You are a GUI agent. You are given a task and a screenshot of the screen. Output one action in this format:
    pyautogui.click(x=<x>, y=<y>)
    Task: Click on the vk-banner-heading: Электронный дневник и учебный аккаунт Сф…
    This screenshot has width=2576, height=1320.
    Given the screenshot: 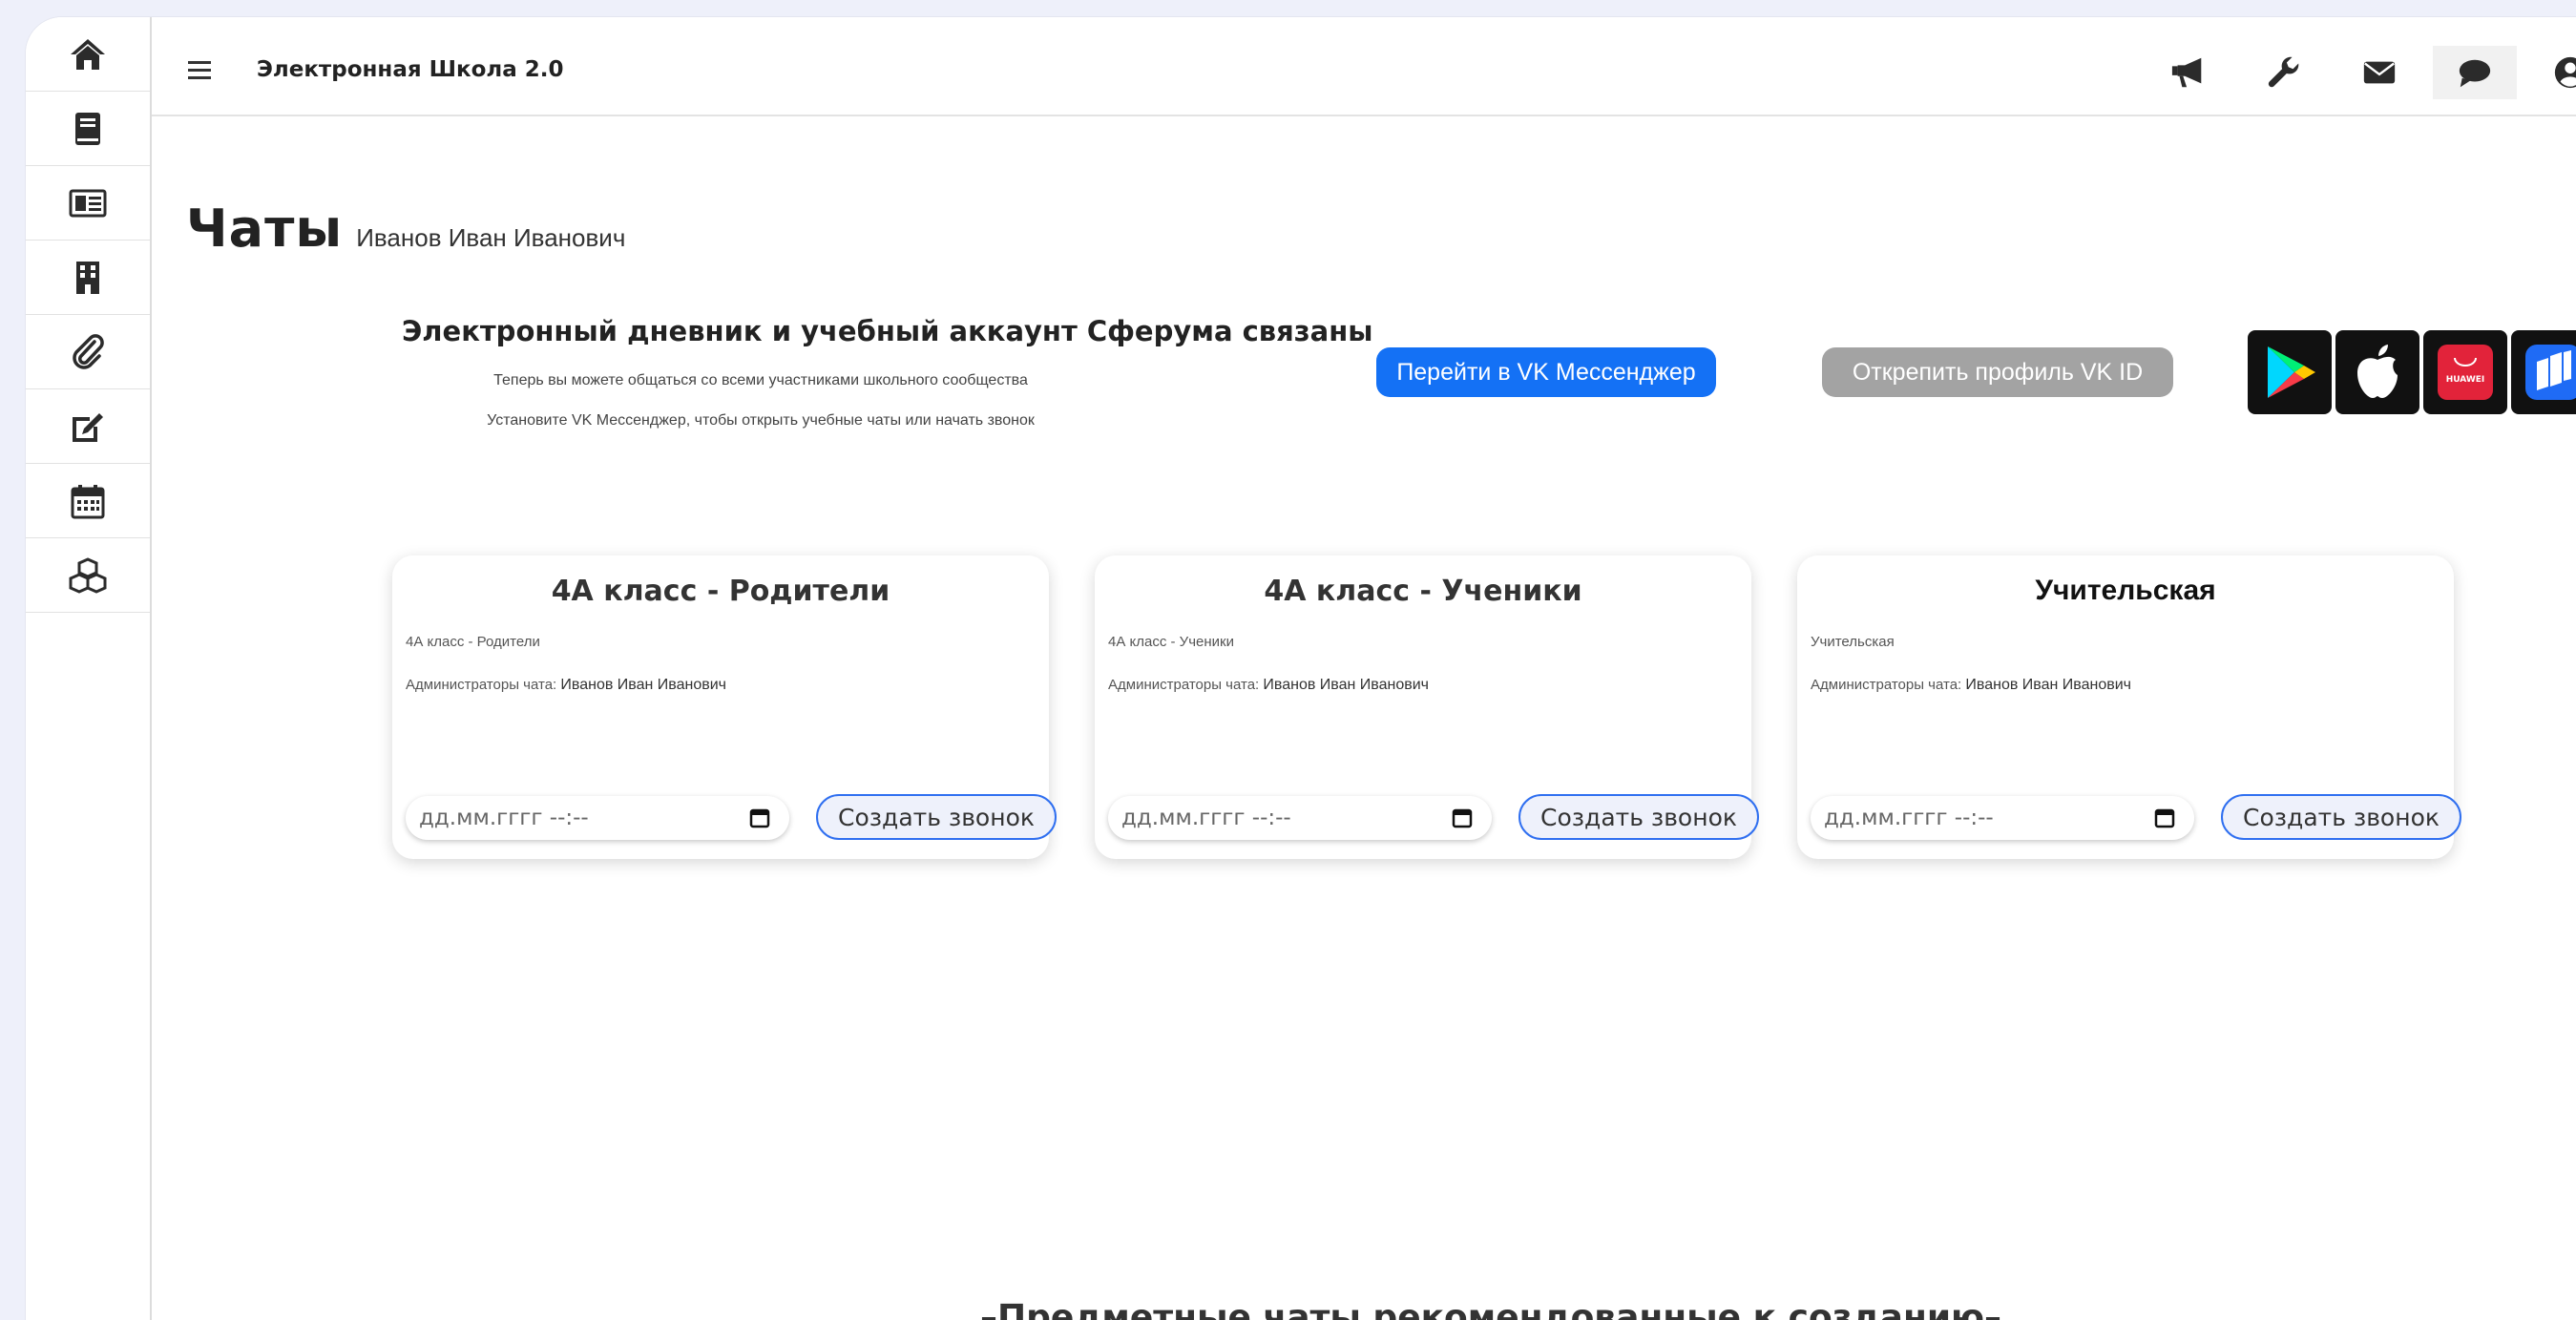 What is the action you would take?
    pyautogui.click(x=887, y=331)
    